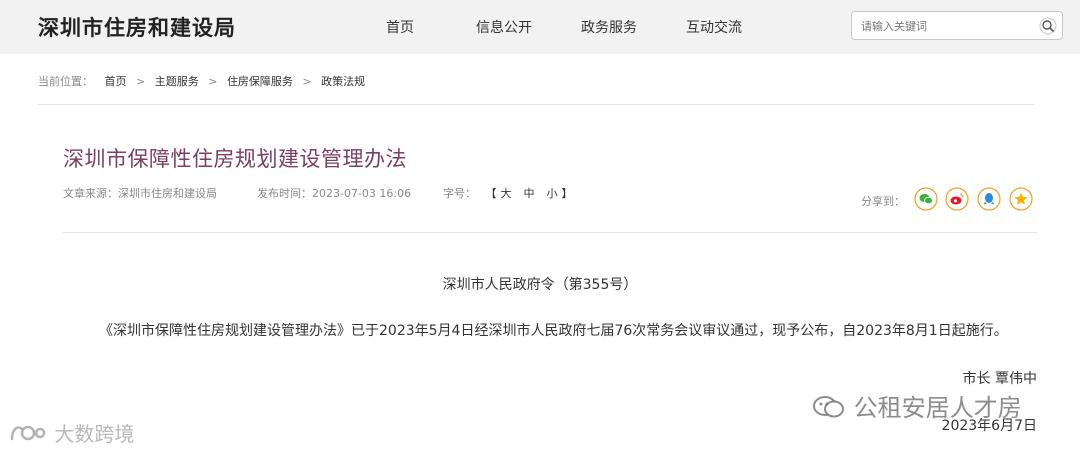 This screenshot has height=451, width=1080. I want to click on breadcrumb-item-housing-security: 住房保障服务, so click(260, 81).